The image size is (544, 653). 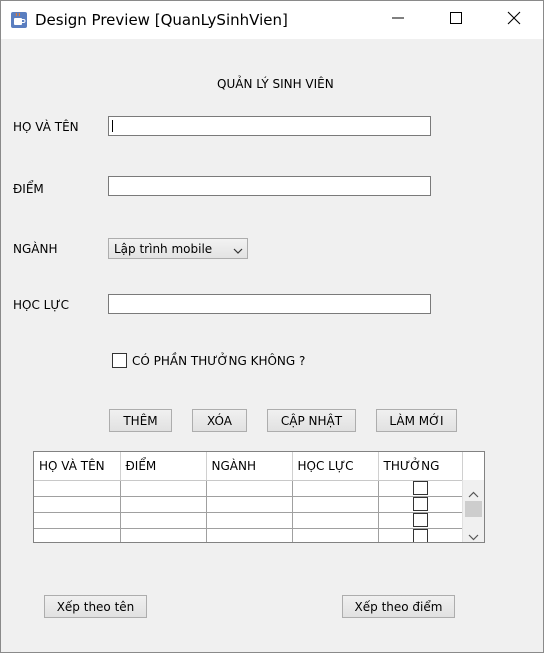 I want to click on major-label: NGÀNH, so click(x=35, y=249).